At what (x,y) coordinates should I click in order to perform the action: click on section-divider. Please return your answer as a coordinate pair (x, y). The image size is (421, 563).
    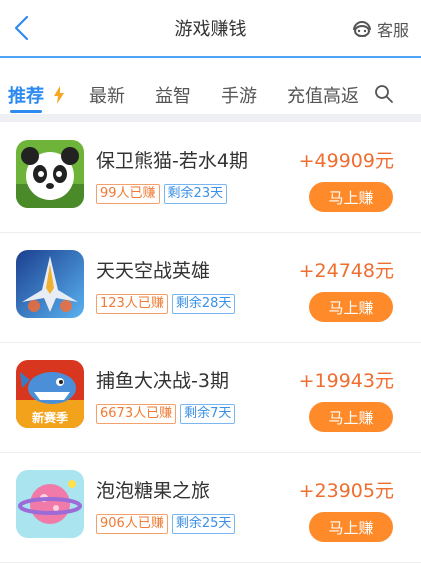
    Looking at the image, I should click on (210, 118).